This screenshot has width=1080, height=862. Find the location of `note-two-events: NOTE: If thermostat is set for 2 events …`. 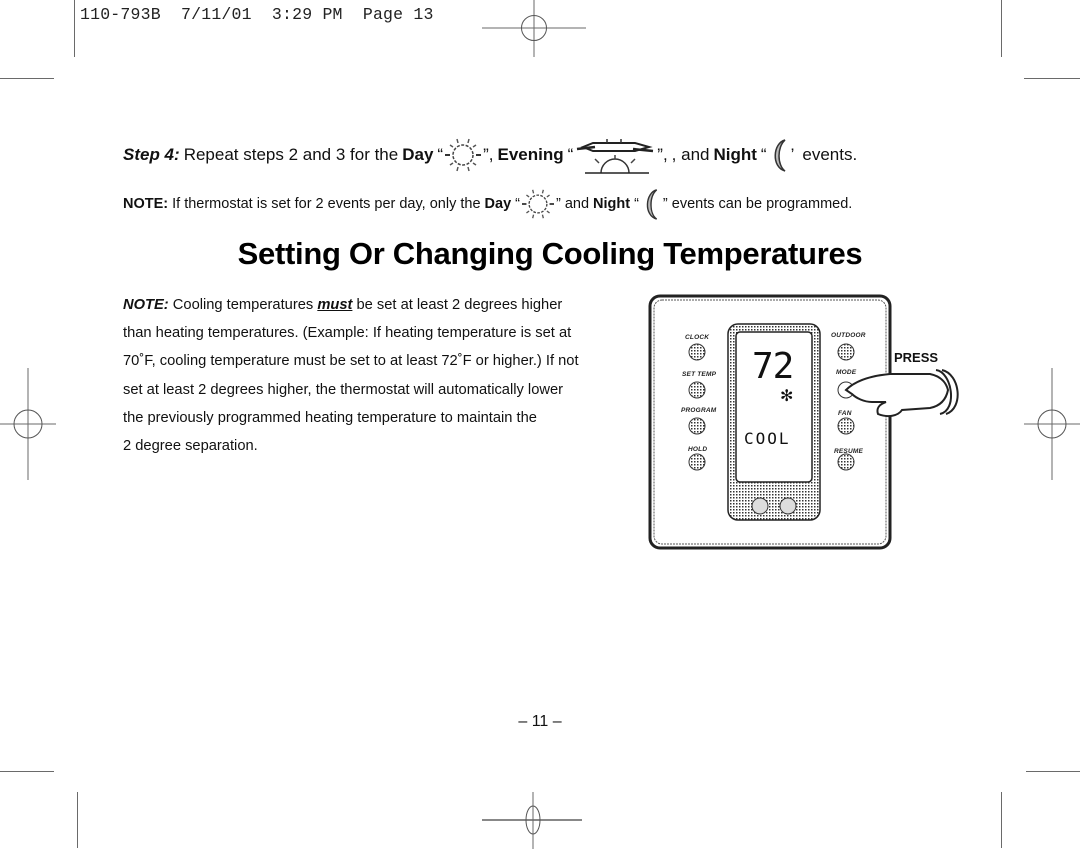

note-two-events: NOTE: If thermostat is set for 2 events … is located at coordinates (487, 204).